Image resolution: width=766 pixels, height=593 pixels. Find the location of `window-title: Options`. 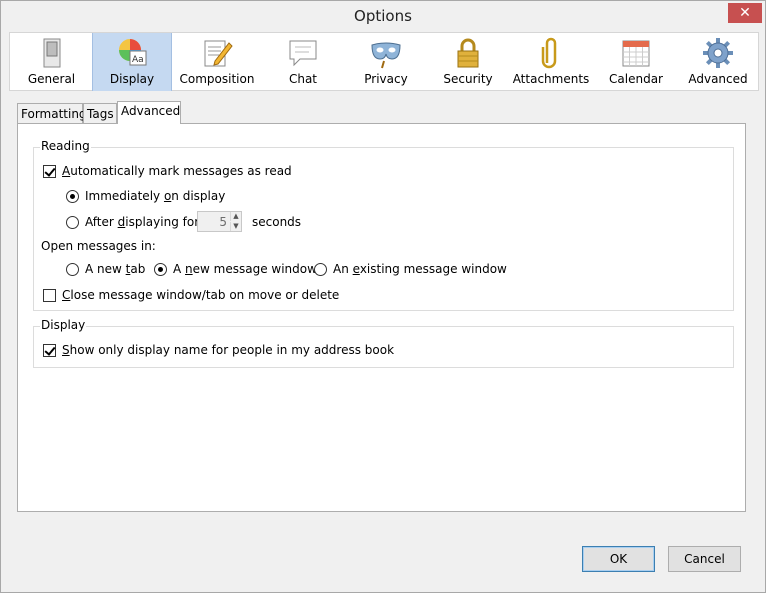

window-title: Options is located at coordinates (383, 16).